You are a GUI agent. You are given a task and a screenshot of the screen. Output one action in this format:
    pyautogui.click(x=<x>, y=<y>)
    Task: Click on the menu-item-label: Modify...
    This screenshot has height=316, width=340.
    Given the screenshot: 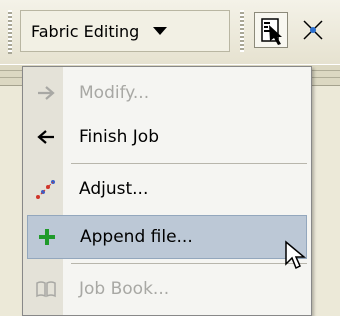 What is the action you would take?
    pyautogui.click(x=114, y=93)
    